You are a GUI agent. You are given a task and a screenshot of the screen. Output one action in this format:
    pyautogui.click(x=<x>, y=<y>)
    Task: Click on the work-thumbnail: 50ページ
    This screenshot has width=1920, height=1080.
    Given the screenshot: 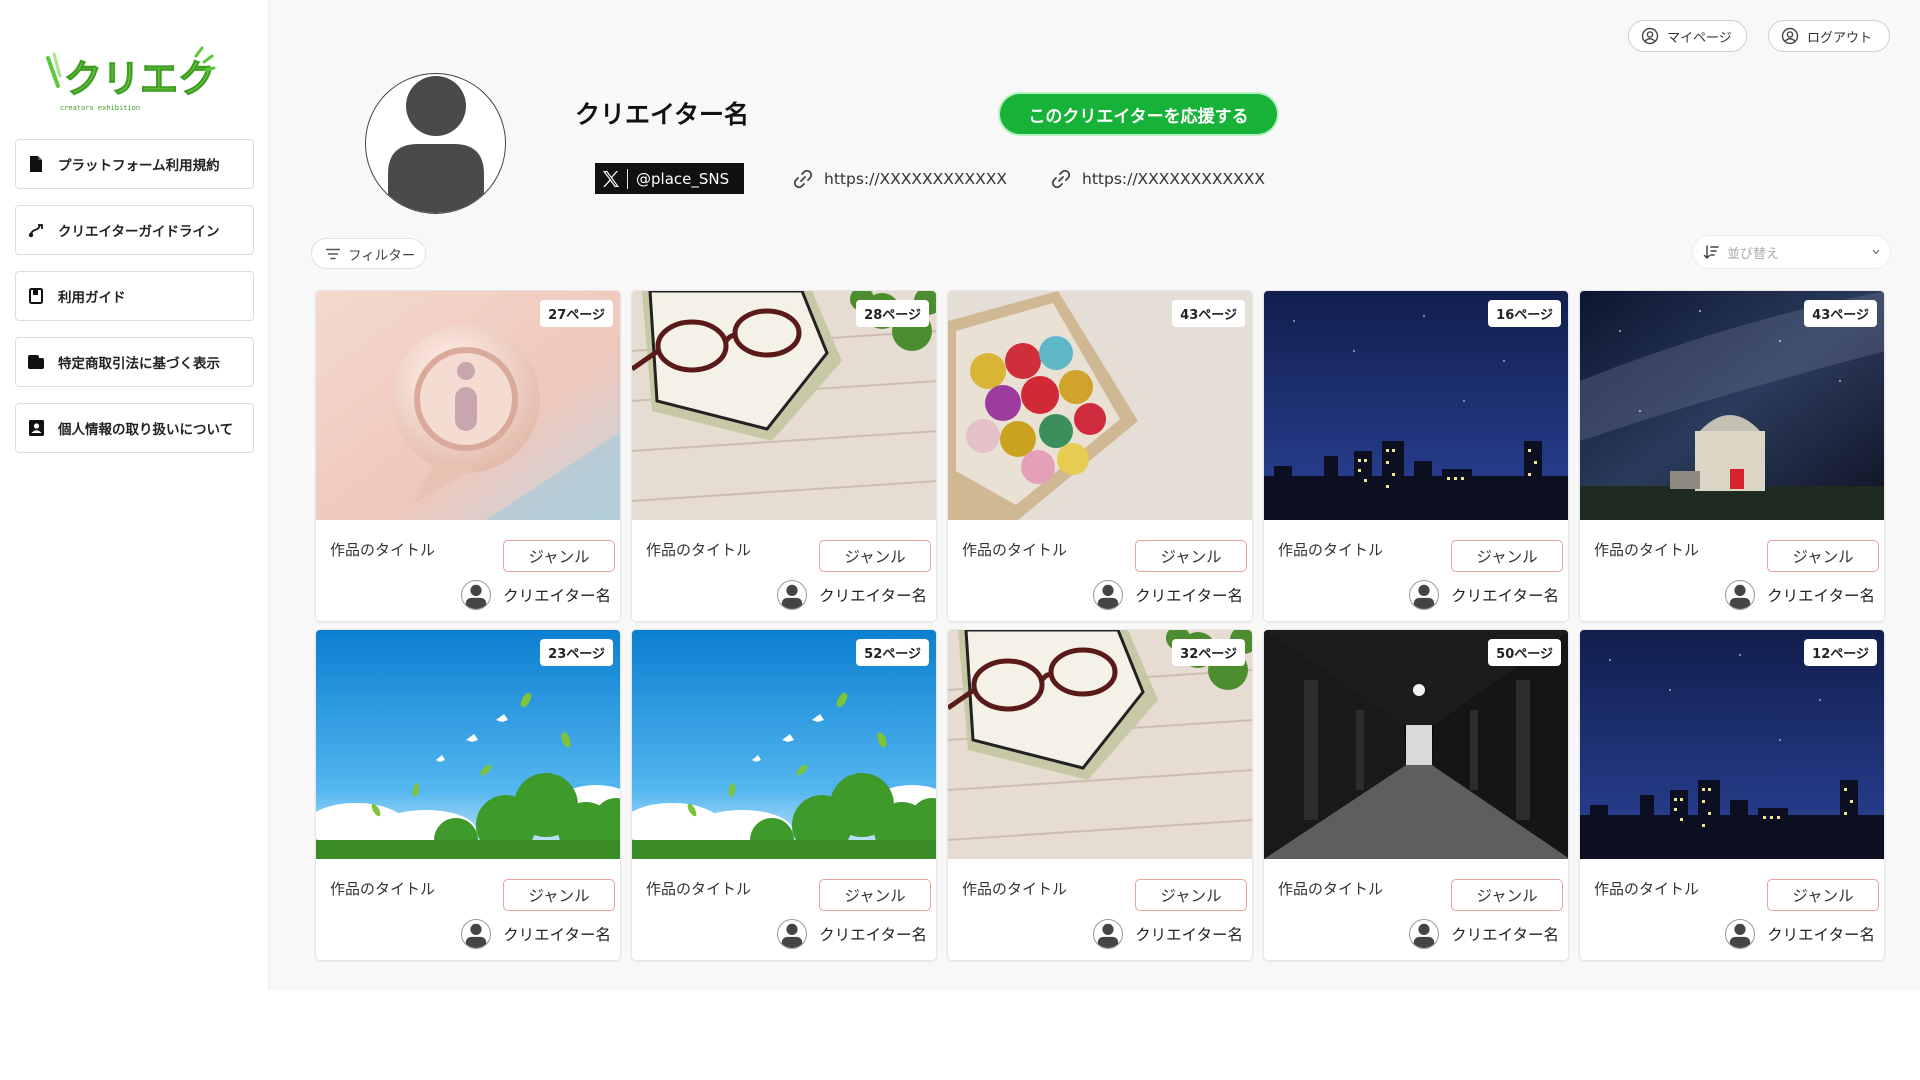 What is the action you would take?
    pyautogui.click(x=1416, y=744)
    